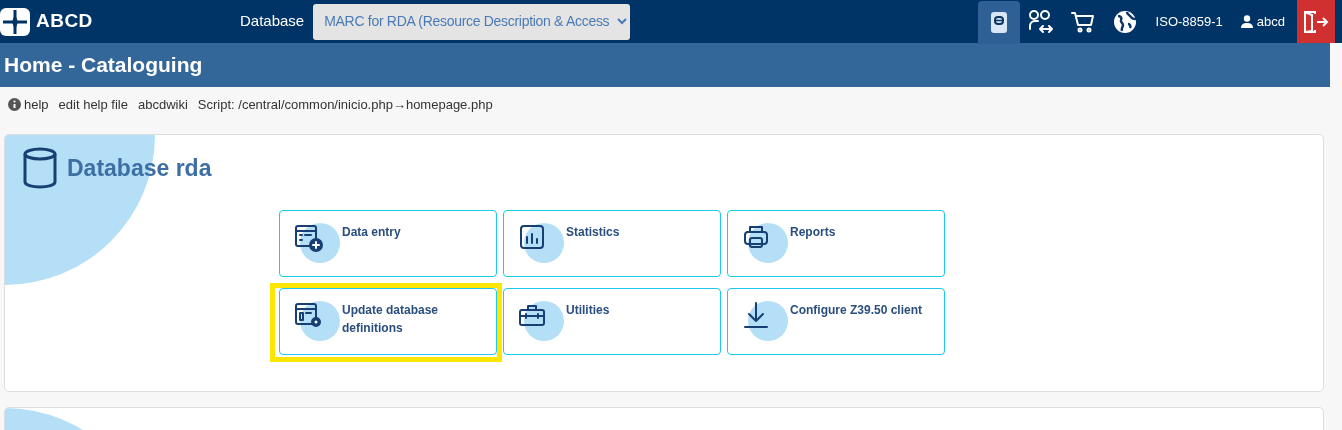 The width and height of the screenshot is (1342, 430). I want to click on logout-button, so click(1316, 21).